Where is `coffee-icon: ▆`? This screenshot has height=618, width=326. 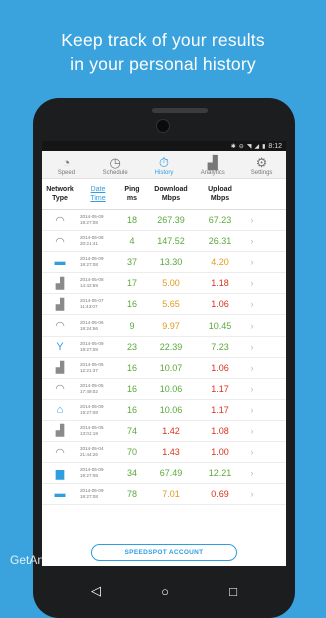
coffee-icon: ▆ is located at coordinates (60, 473).